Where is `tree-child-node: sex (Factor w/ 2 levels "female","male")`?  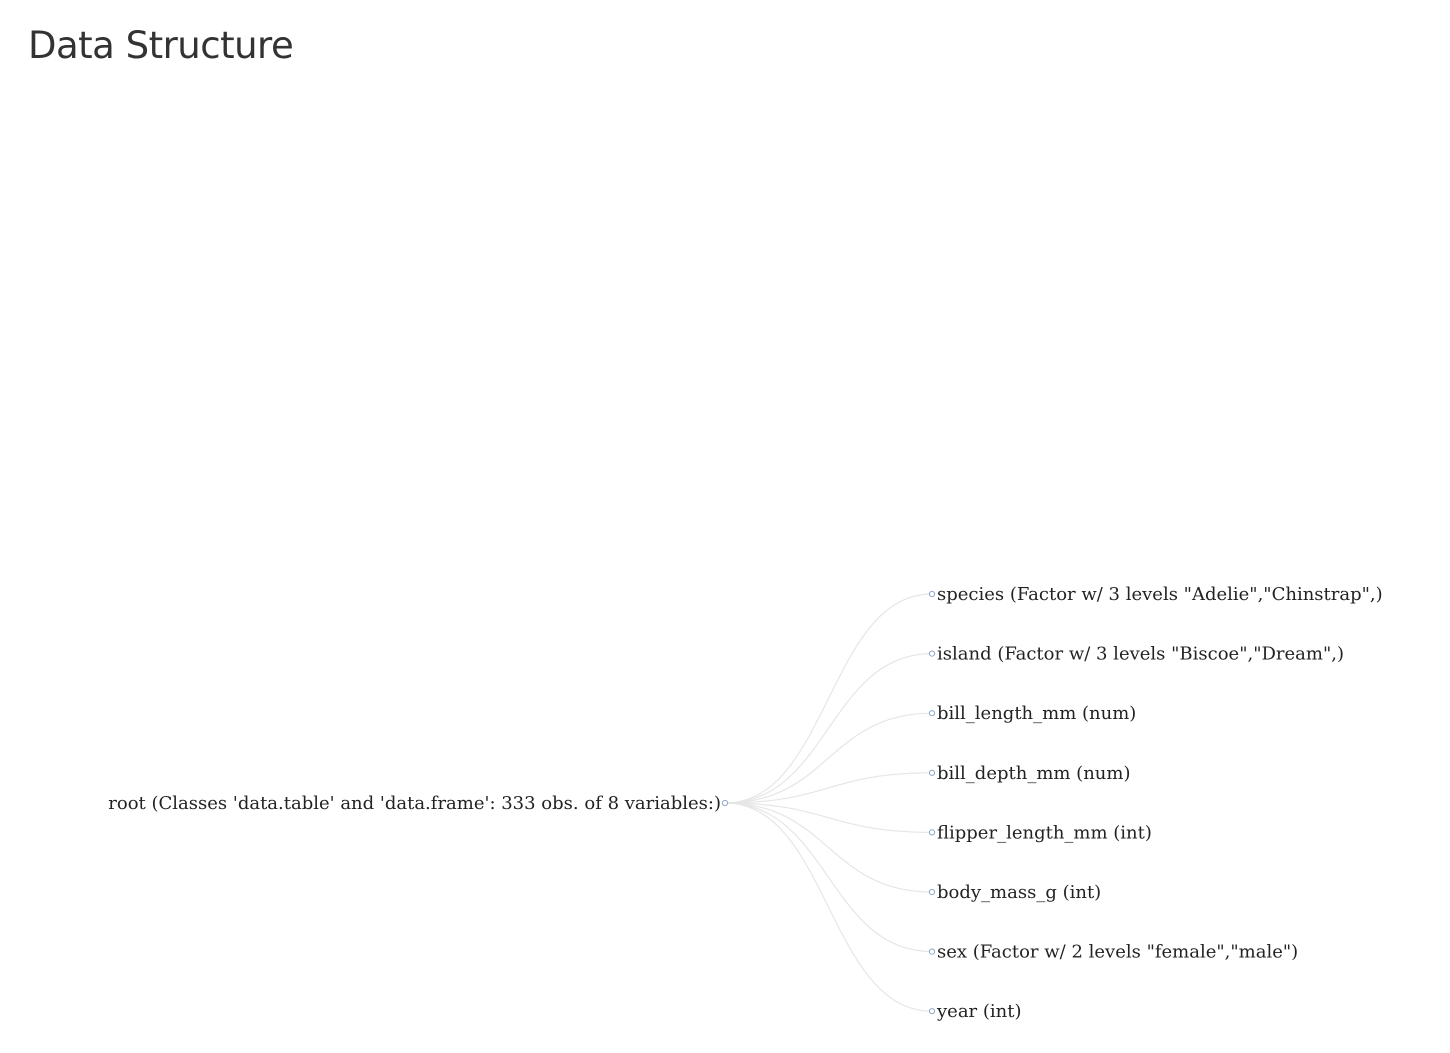 tree-child-node: sex (Factor w/ 2 levels "female","male") is located at coordinates (1113, 952).